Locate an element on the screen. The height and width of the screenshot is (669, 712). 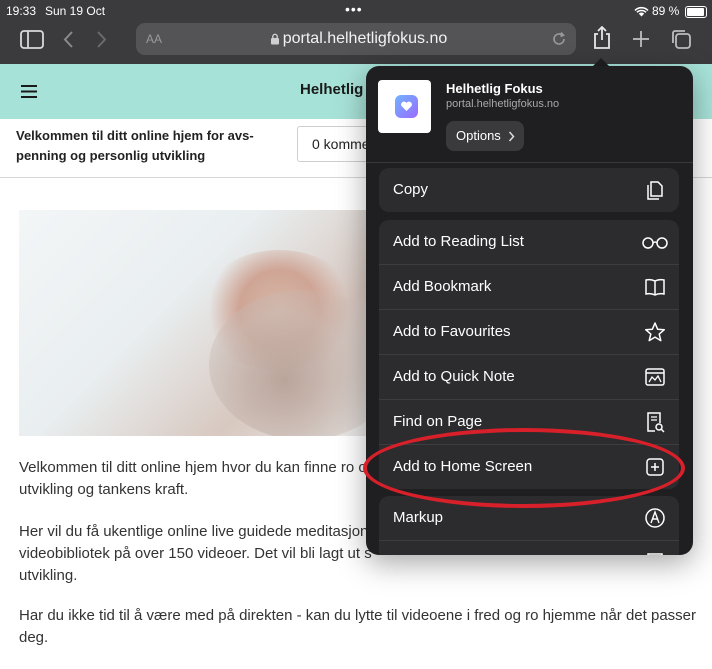
markup-action: Markup is located at coordinates (529, 518).